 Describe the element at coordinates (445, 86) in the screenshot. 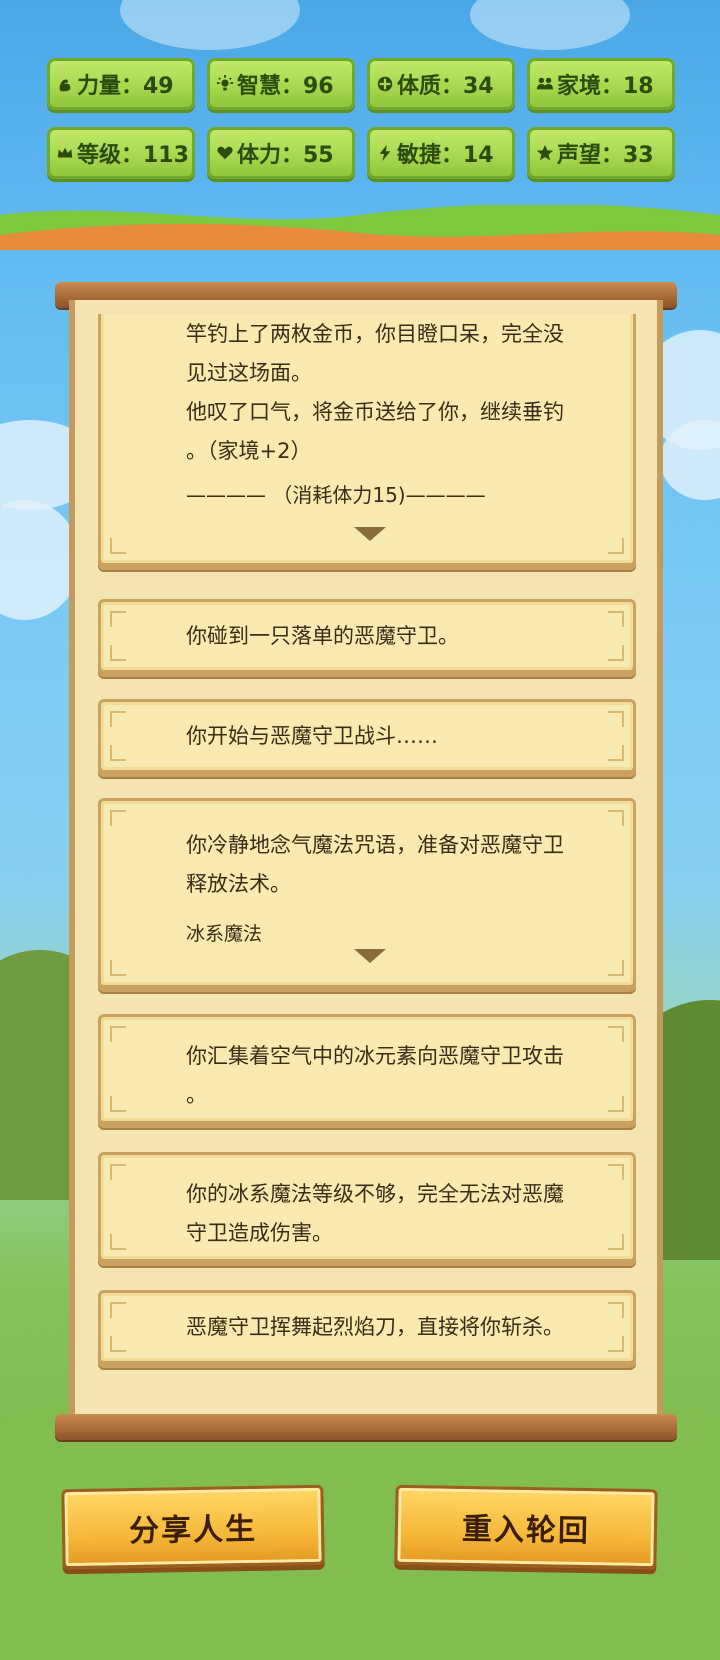

I see `stat-constitution-label: 体质：34` at that location.